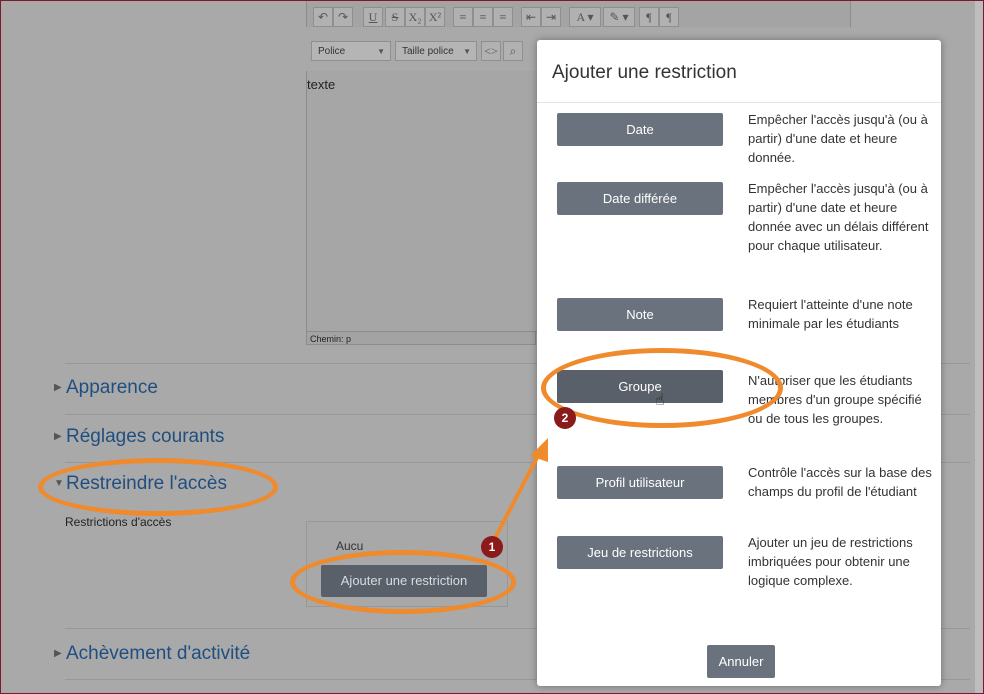 This screenshot has width=984, height=694. I want to click on section-apparence: ▶ Apparence, so click(106, 388).